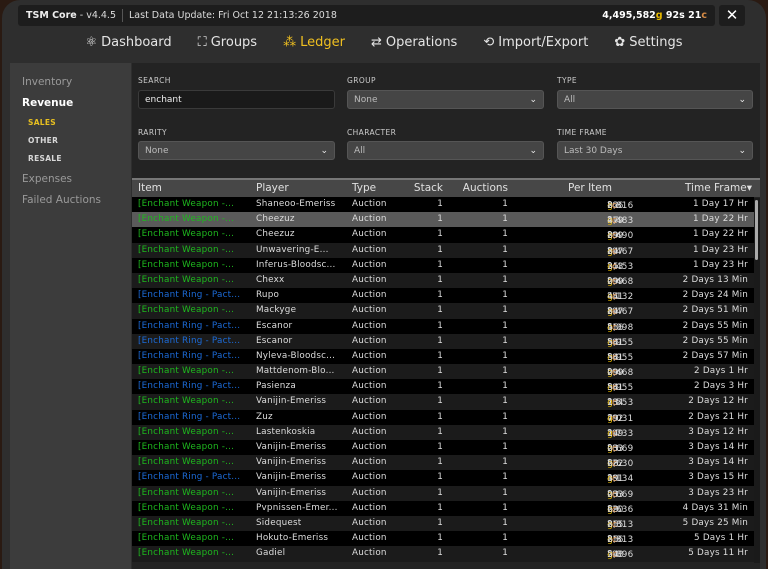  Describe the element at coordinates (732, 15) in the screenshot. I see `close-button: ✕` at that location.